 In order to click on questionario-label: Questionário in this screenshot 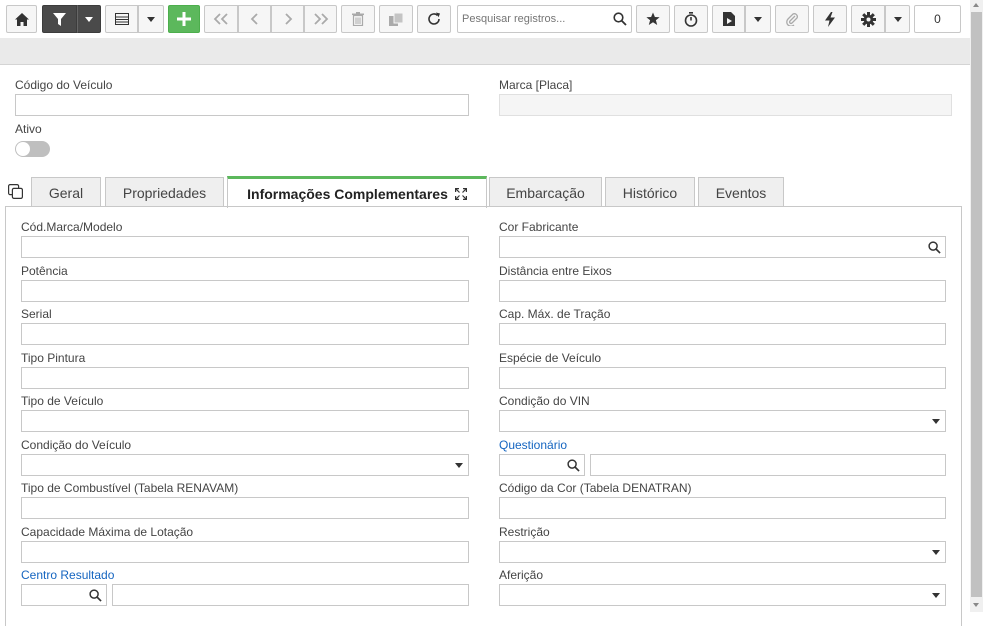, I will do `click(533, 445)`.